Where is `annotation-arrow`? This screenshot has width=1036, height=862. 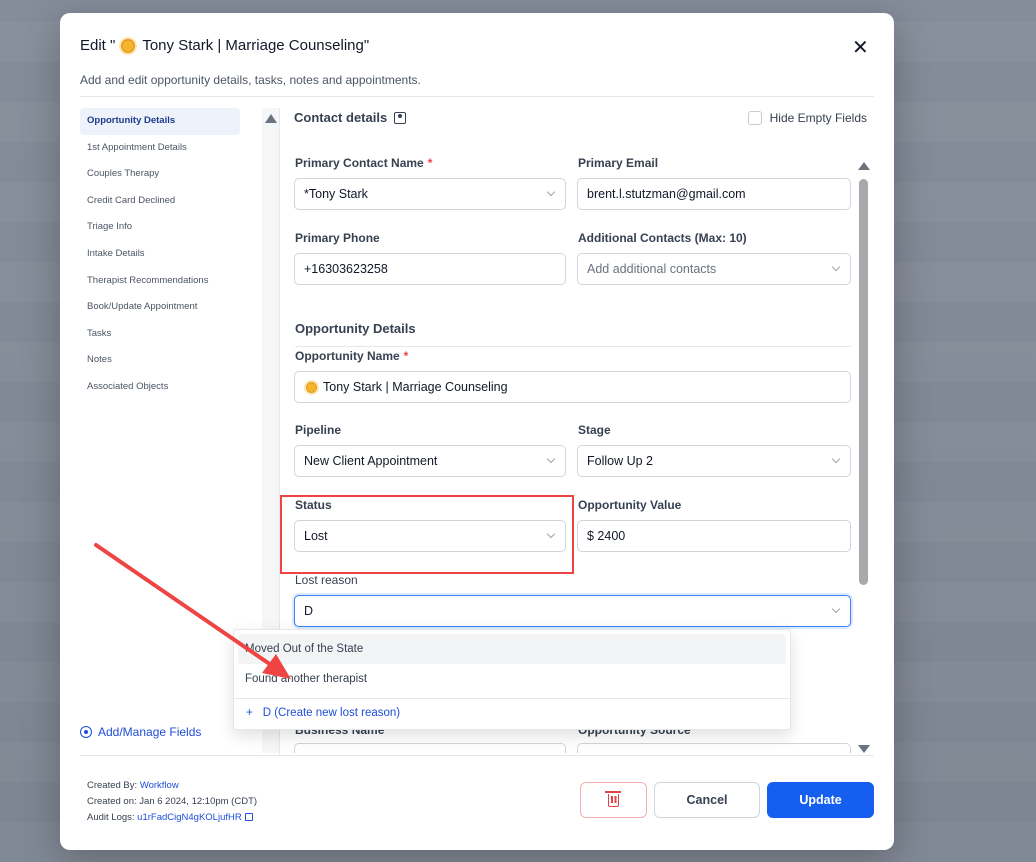 annotation-arrow is located at coordinates (192, 611).